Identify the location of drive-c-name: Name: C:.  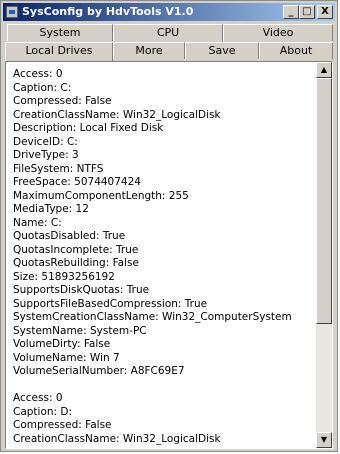
(37, 222).